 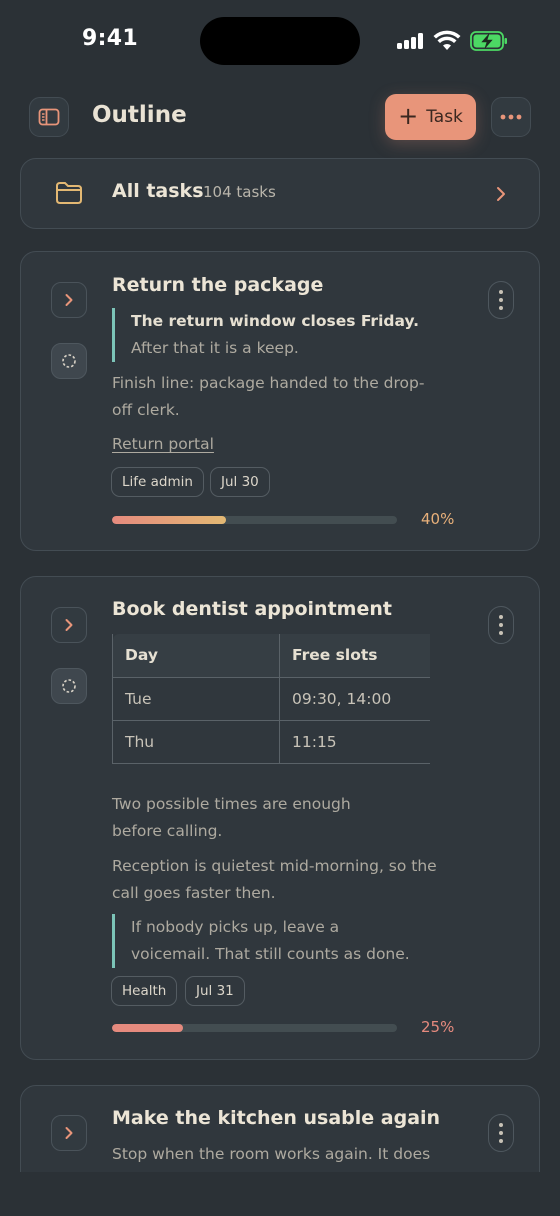 What do you see at coordinates (276, 1118) in the screenshot?
I see `task-title: Make the kitchen usable again` at bounding box center [276, 1118].